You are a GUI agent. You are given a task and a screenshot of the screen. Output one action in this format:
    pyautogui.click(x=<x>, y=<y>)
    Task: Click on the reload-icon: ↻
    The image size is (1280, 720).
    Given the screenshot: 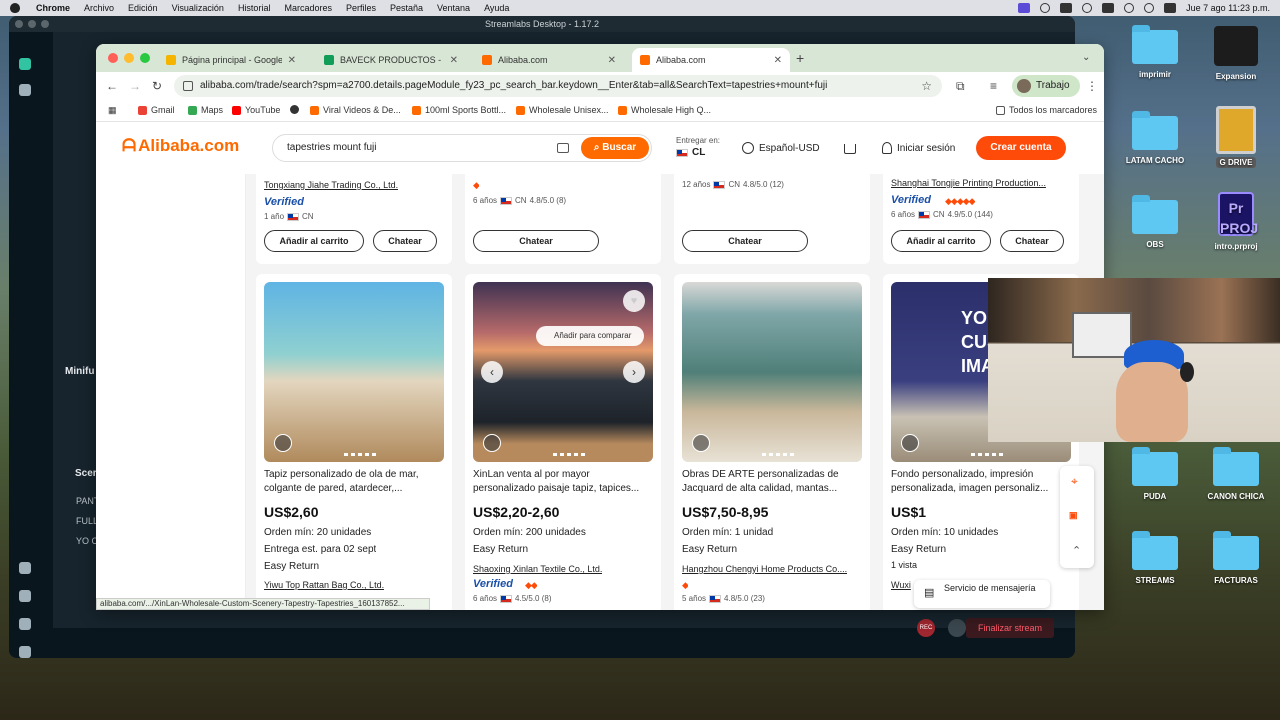 What is the action you would take?
    pyautogui.click(x=157, y=86)
    